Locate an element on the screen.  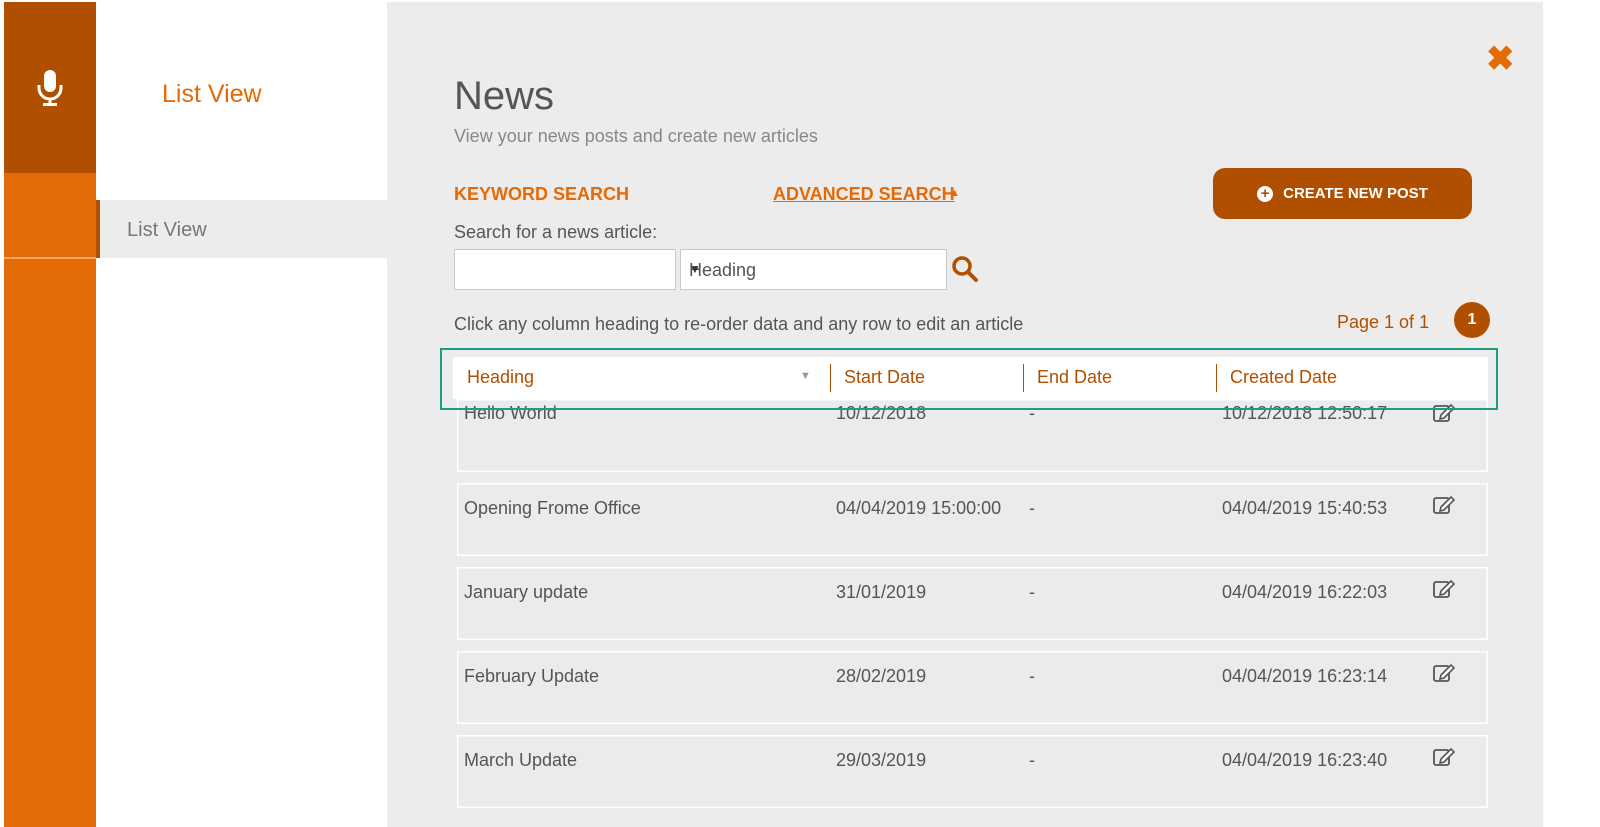
tab-keyword-search: KEYWORD SEARCH is located at coordinates (541, 194).